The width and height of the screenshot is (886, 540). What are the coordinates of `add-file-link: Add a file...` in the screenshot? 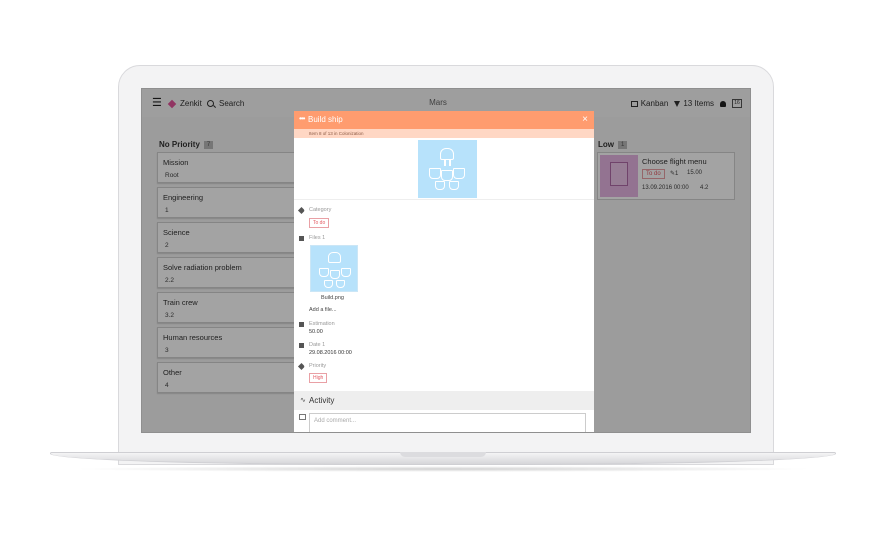 It's located at (323, 310).